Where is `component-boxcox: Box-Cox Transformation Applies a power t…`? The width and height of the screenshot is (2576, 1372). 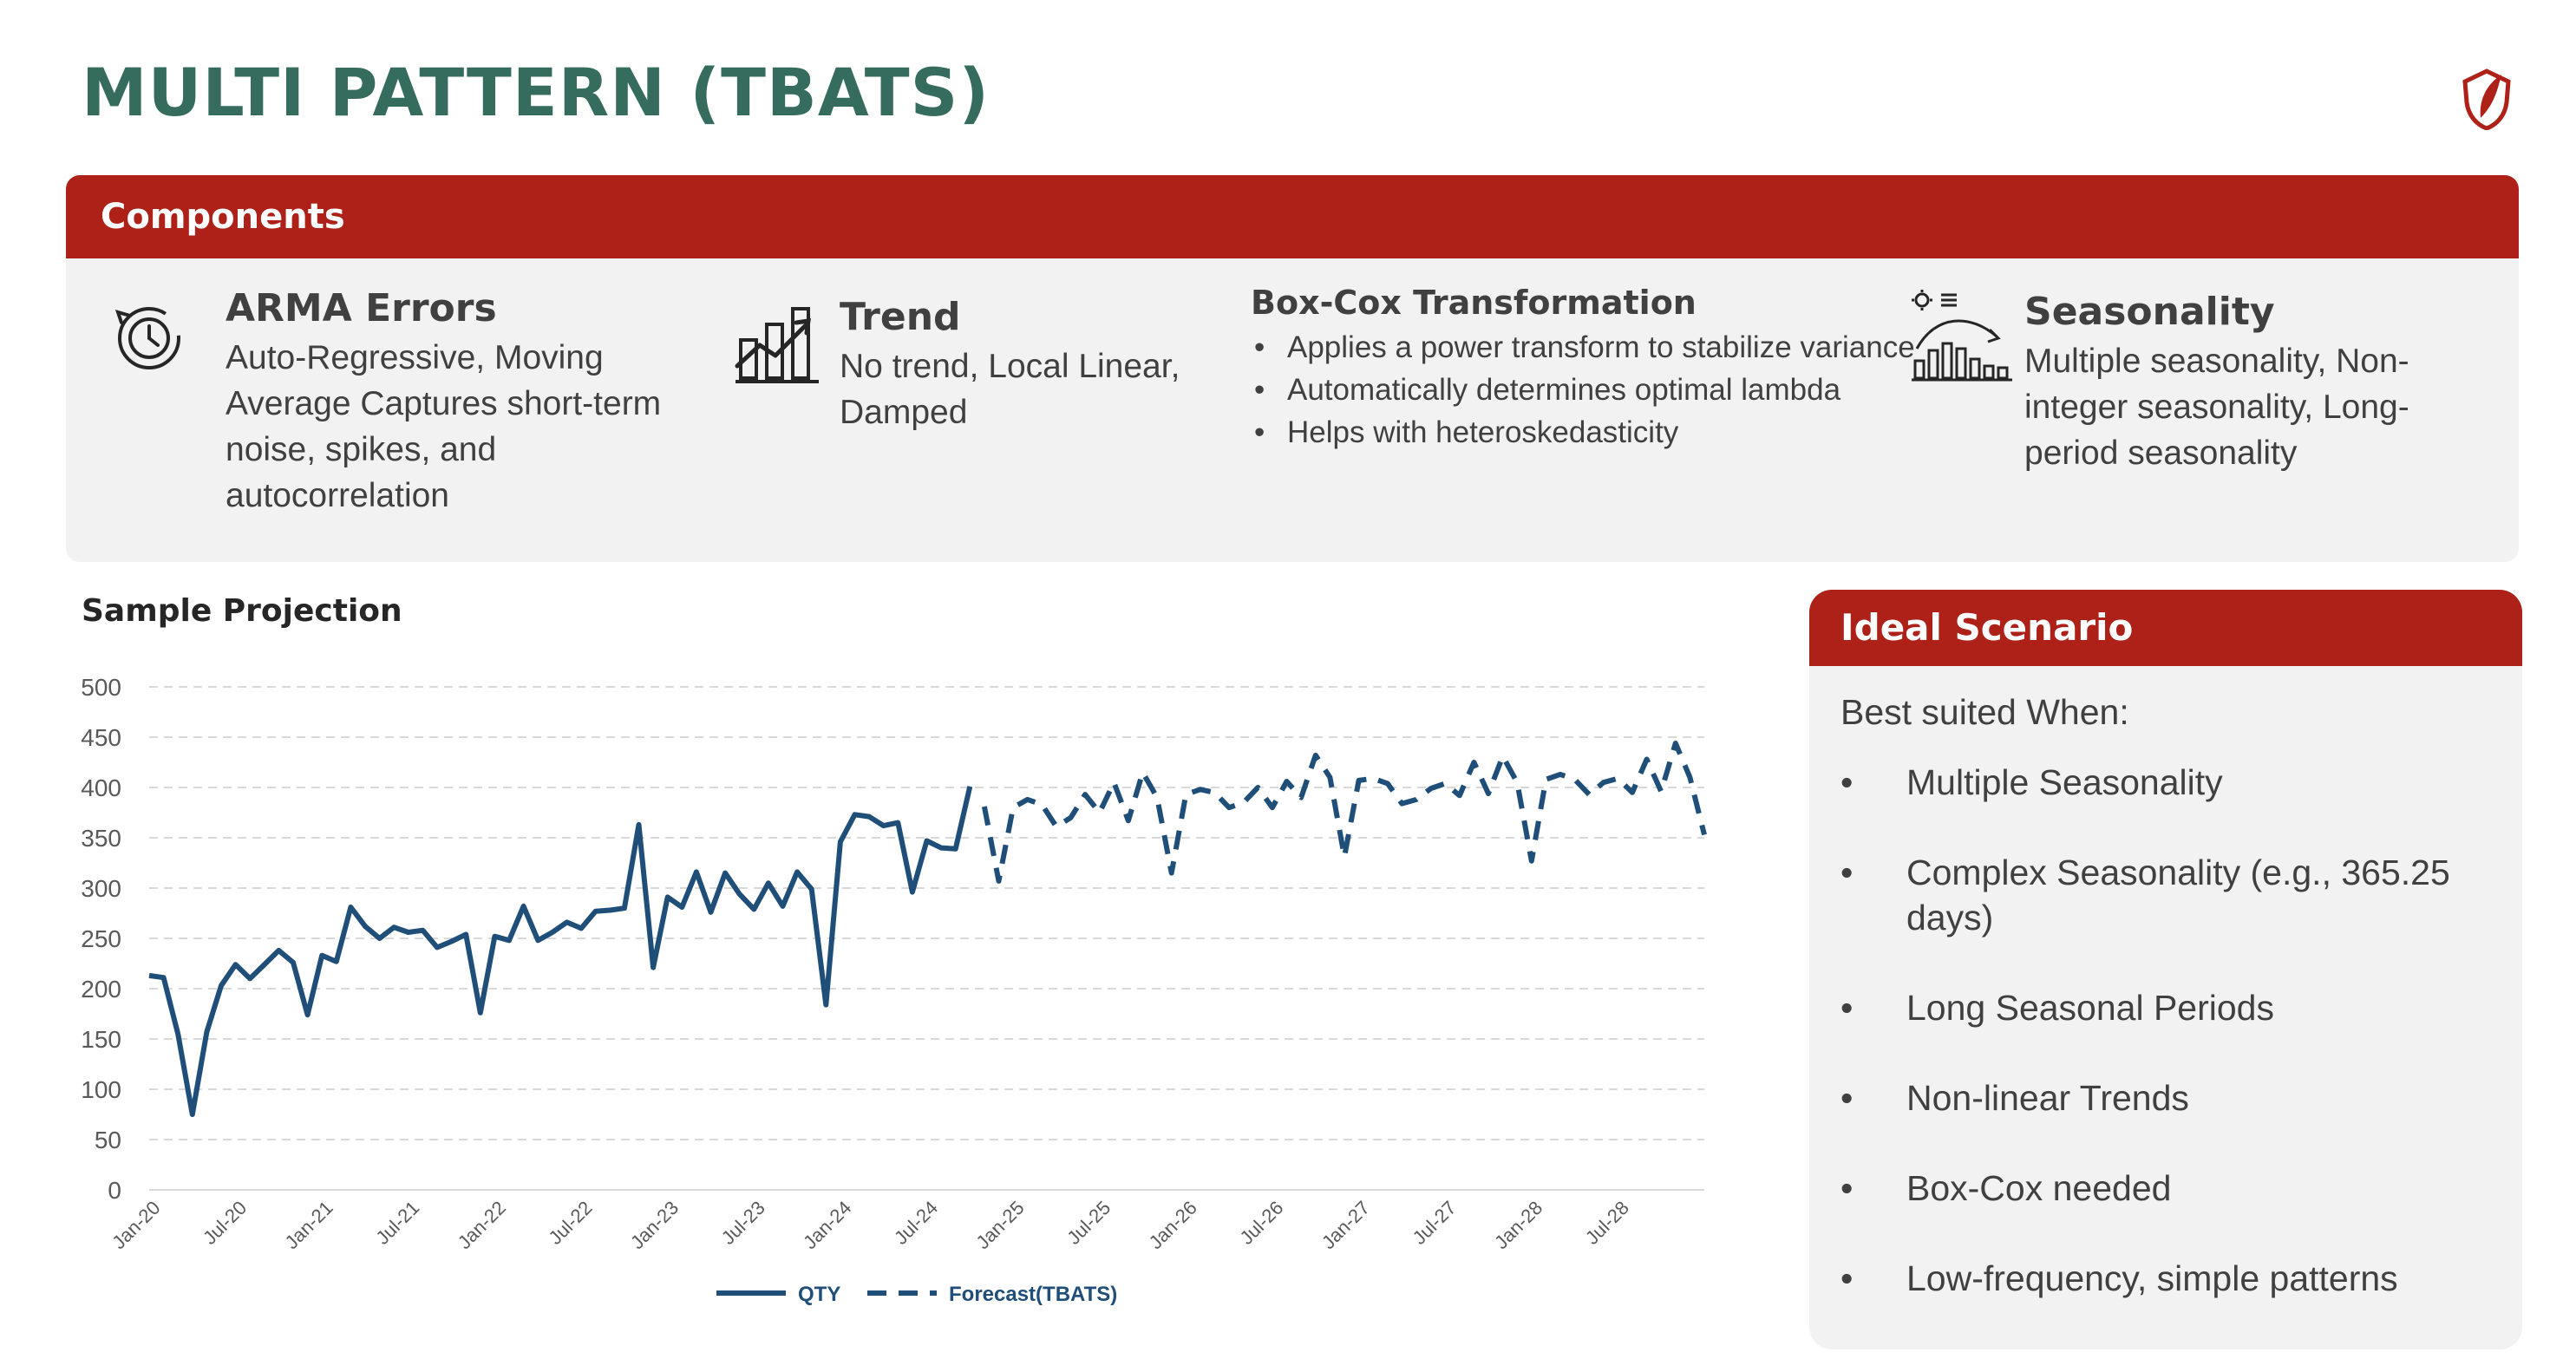 component-boxcox: Box-Cox Transformation Applies a power t… is located at coordinates (1598, 367).